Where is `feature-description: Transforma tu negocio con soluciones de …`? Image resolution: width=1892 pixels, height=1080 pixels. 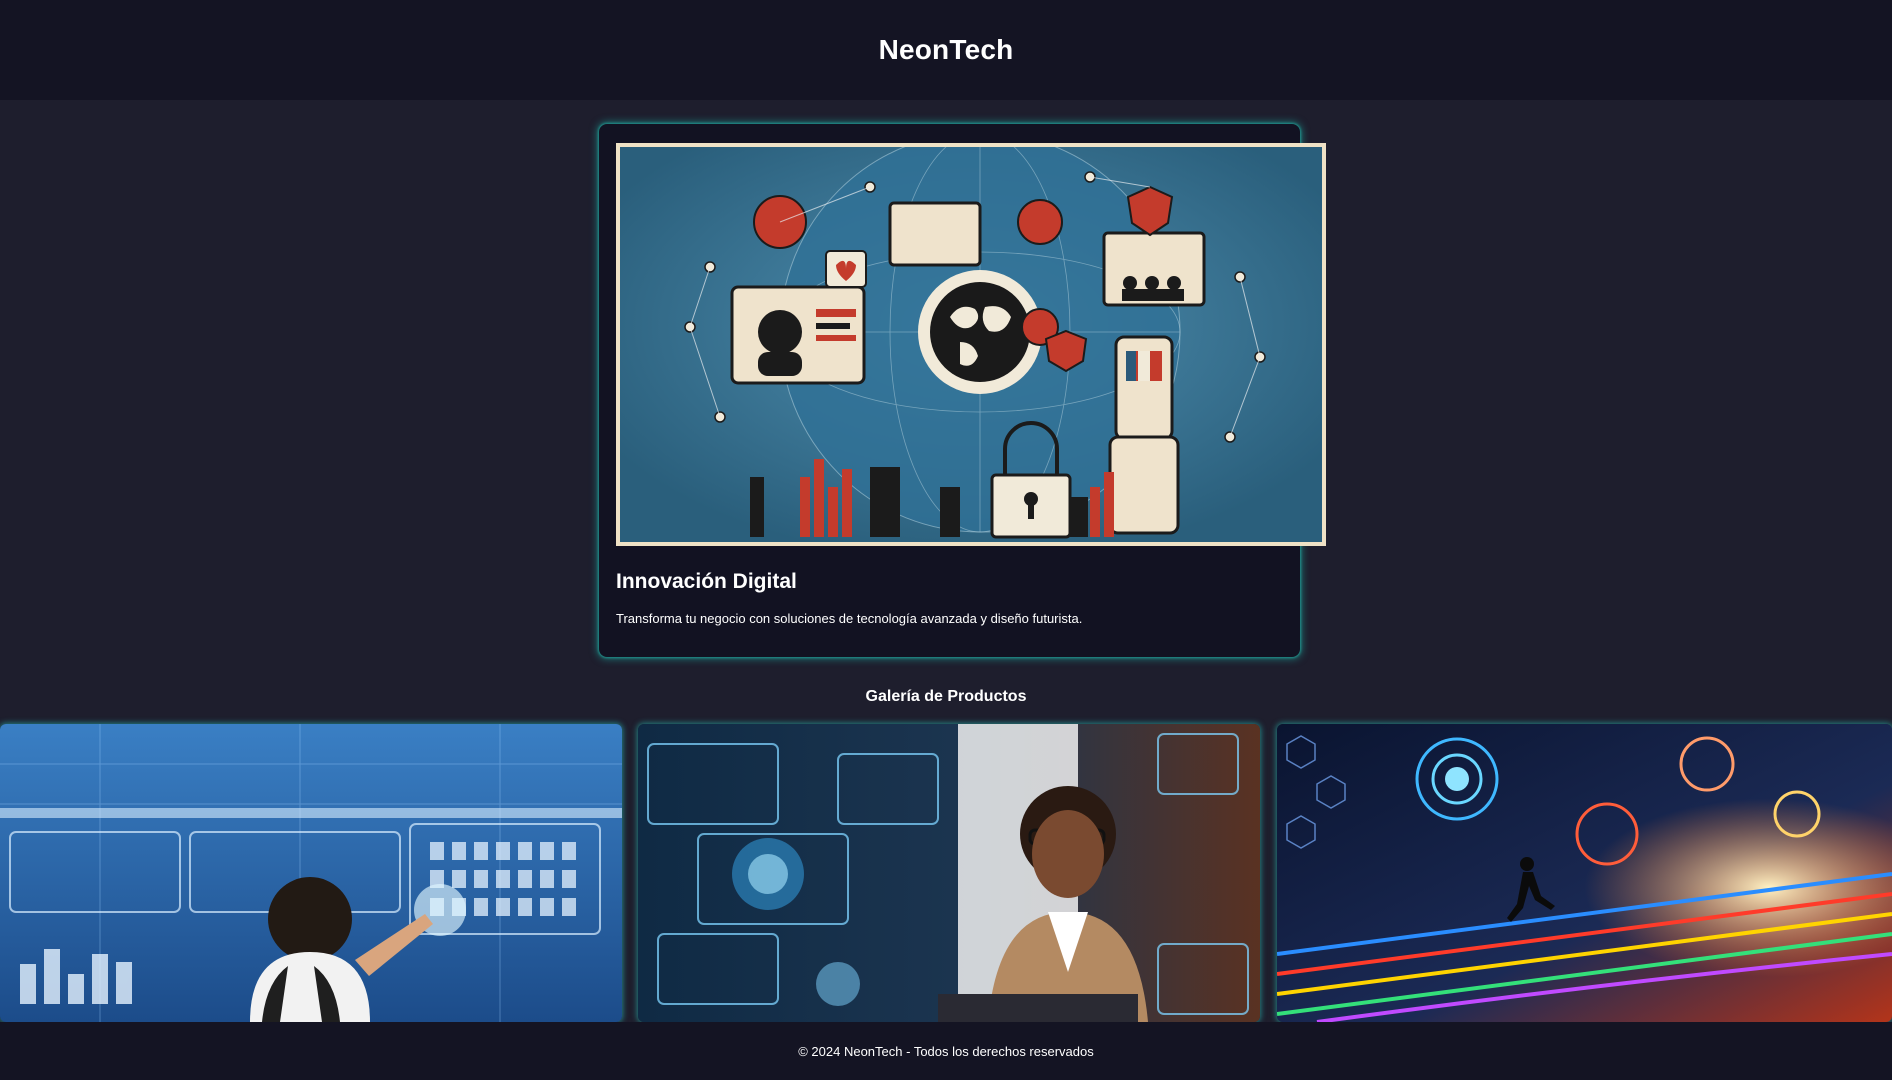
feature-description: Transforma tu negocio con soluciones de … is located at coordinates (849, 618).